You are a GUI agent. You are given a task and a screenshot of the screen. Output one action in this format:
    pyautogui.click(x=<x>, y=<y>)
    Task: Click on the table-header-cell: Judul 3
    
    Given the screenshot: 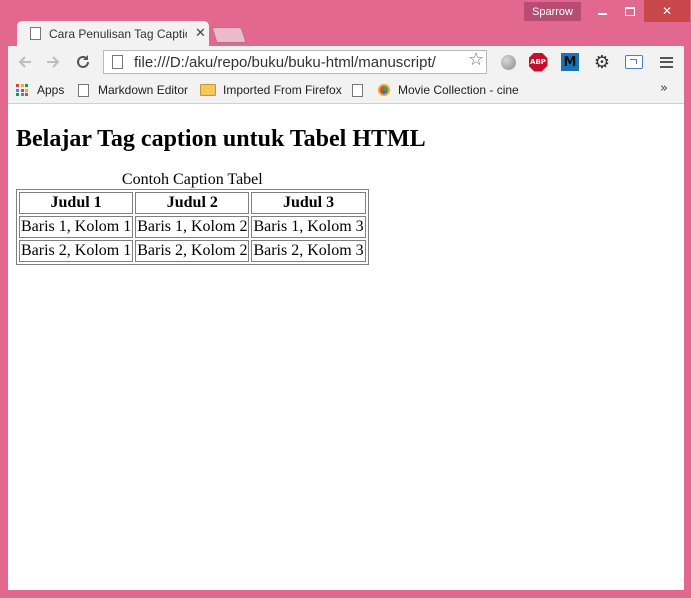 What is the action you would take?
    pyautogui.click(x=308, y=203)
    